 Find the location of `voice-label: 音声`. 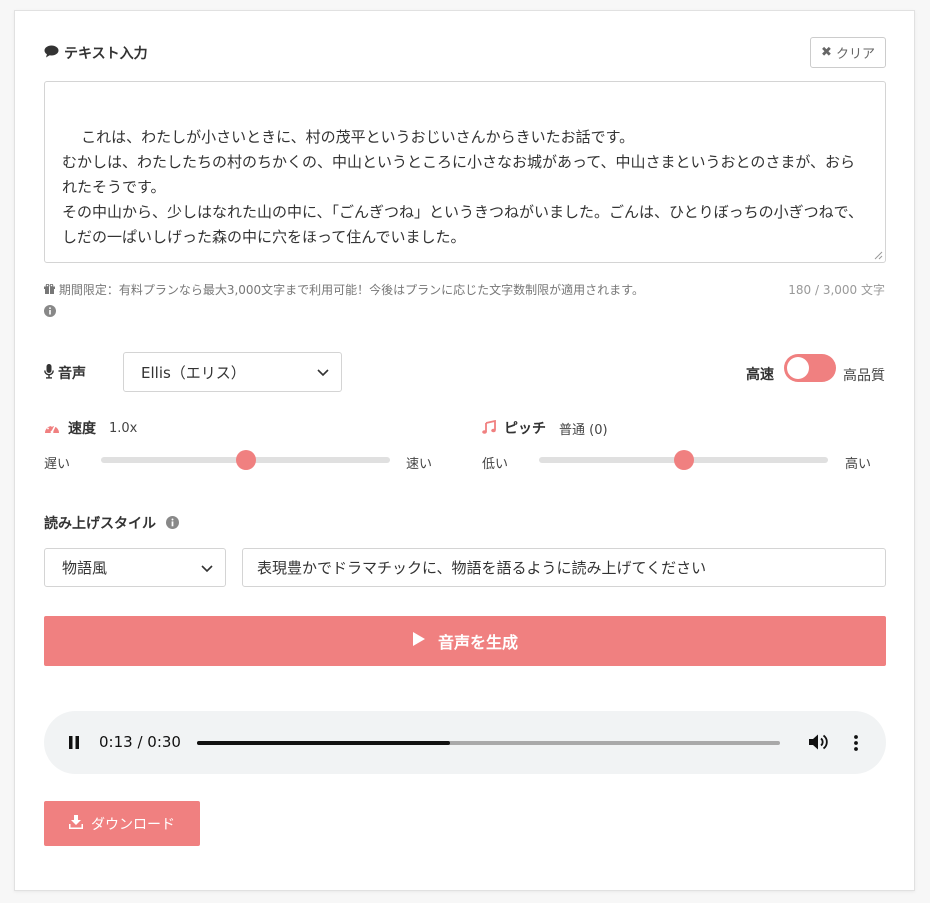

voice-label: 音声 is located at coordinates (65, 373).